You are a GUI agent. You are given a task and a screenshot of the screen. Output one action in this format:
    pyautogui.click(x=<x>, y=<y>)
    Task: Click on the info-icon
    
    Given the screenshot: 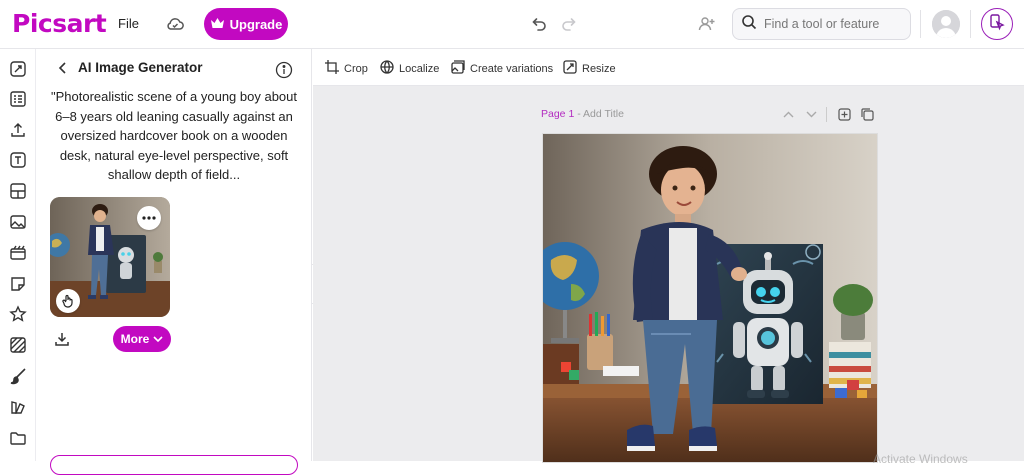 What is the action you would take?
    pyautogui.click(x=284, y=70)
    